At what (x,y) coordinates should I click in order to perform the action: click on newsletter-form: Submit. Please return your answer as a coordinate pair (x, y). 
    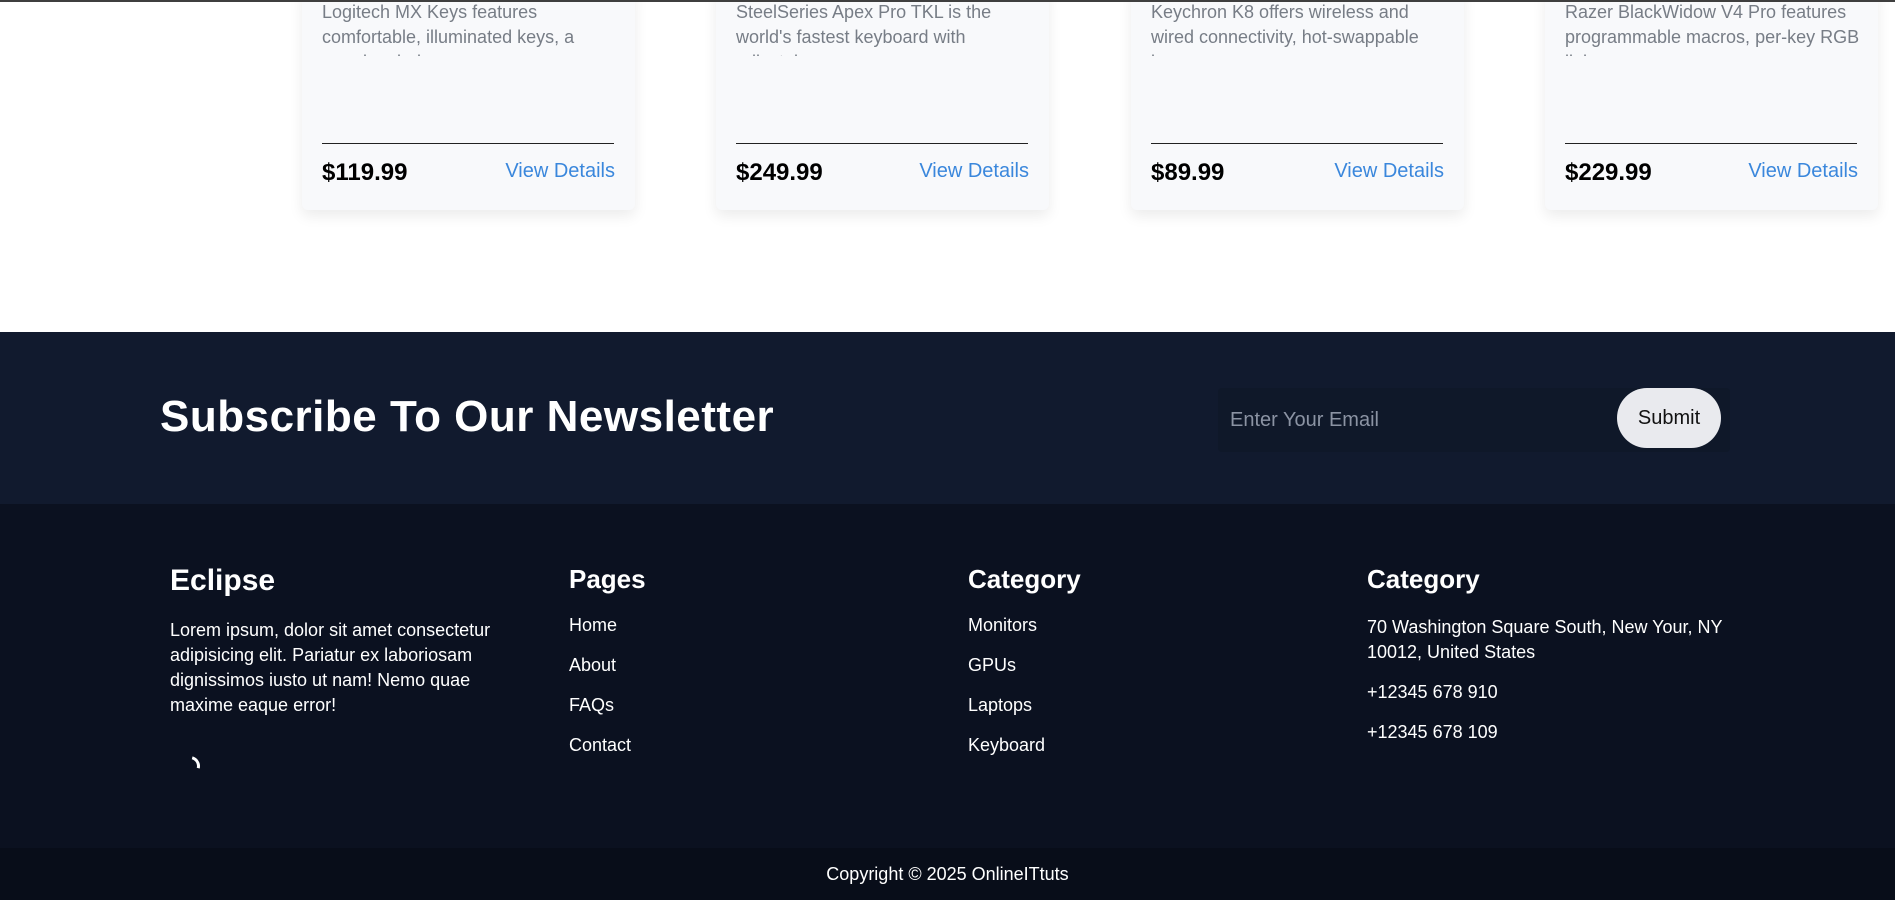
    Looking at the image, I should click on (1474, 420).